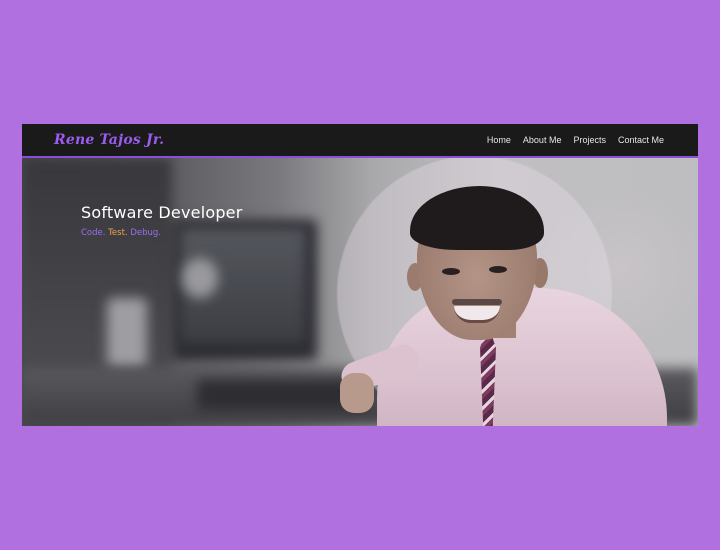 This screenshot has width=720, height=550. What do you see at coordinates (162, 212) in the screenshot?
I see `hero-title: Software Developer` at bounding box center [162, 212].